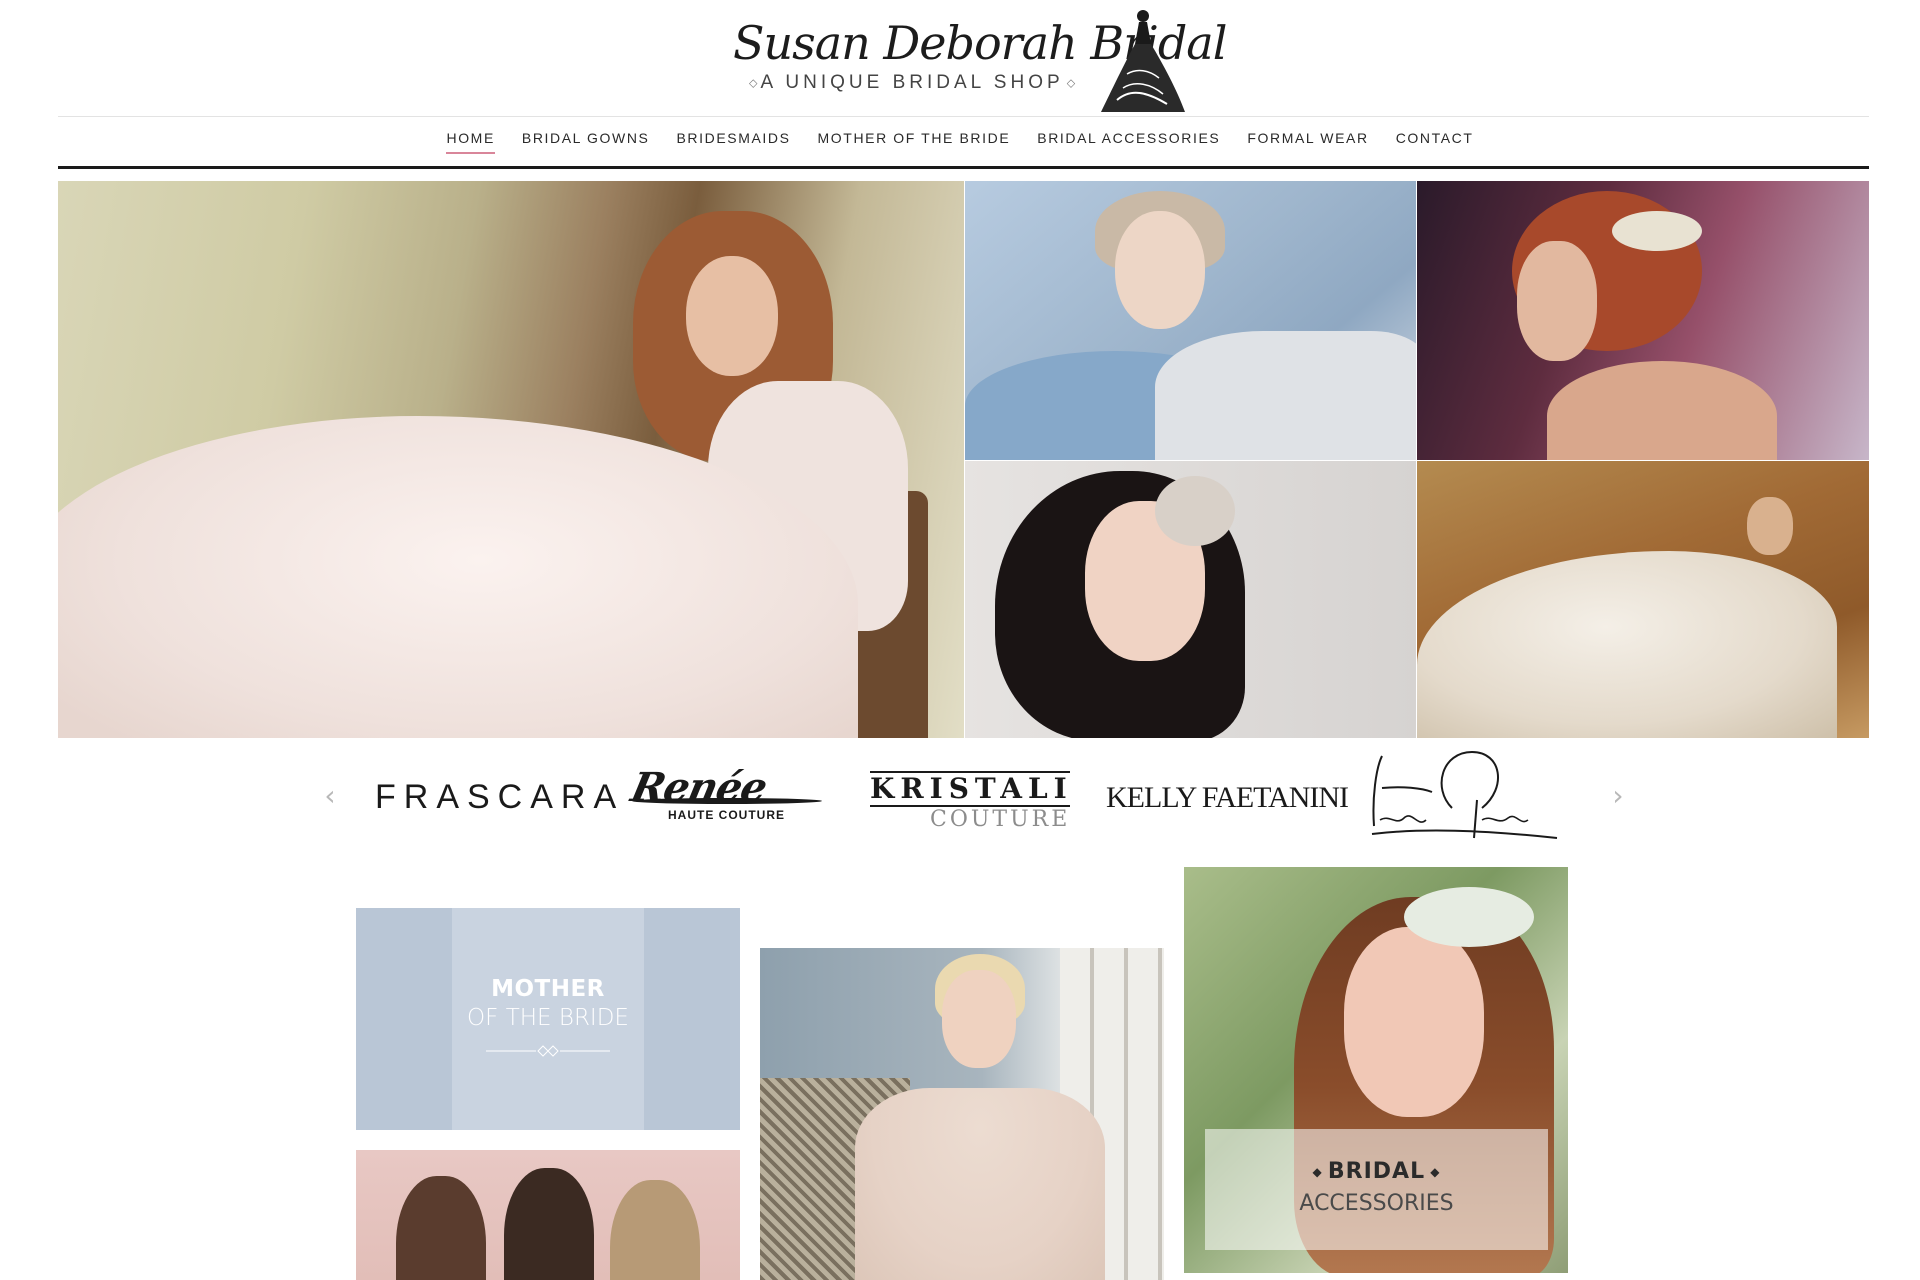 The image size is (1920, 1280). What do you see at coordinates (1469, 917) in the screenshot?
I see `floral-crown-shape` at bounding box center [1469, 917].